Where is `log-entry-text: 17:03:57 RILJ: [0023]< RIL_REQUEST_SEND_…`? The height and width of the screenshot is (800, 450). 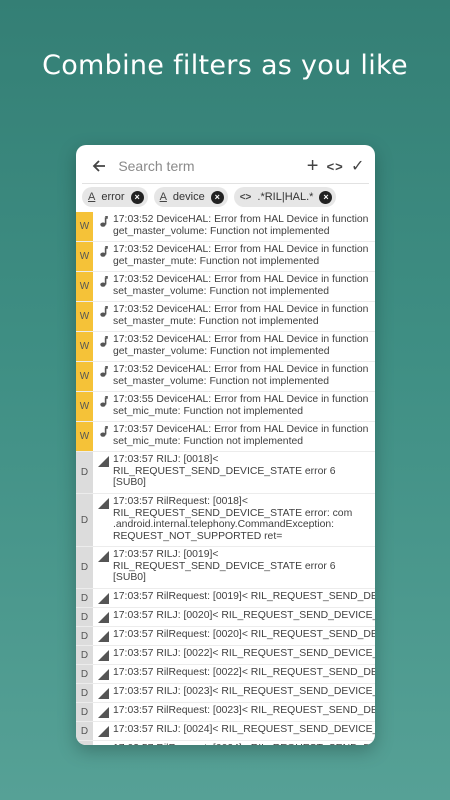 log-entry-text: 17:03:57 RILJ: [0023]< RIL_REQUEST_SEND_… is located at coordinates (244, 691).